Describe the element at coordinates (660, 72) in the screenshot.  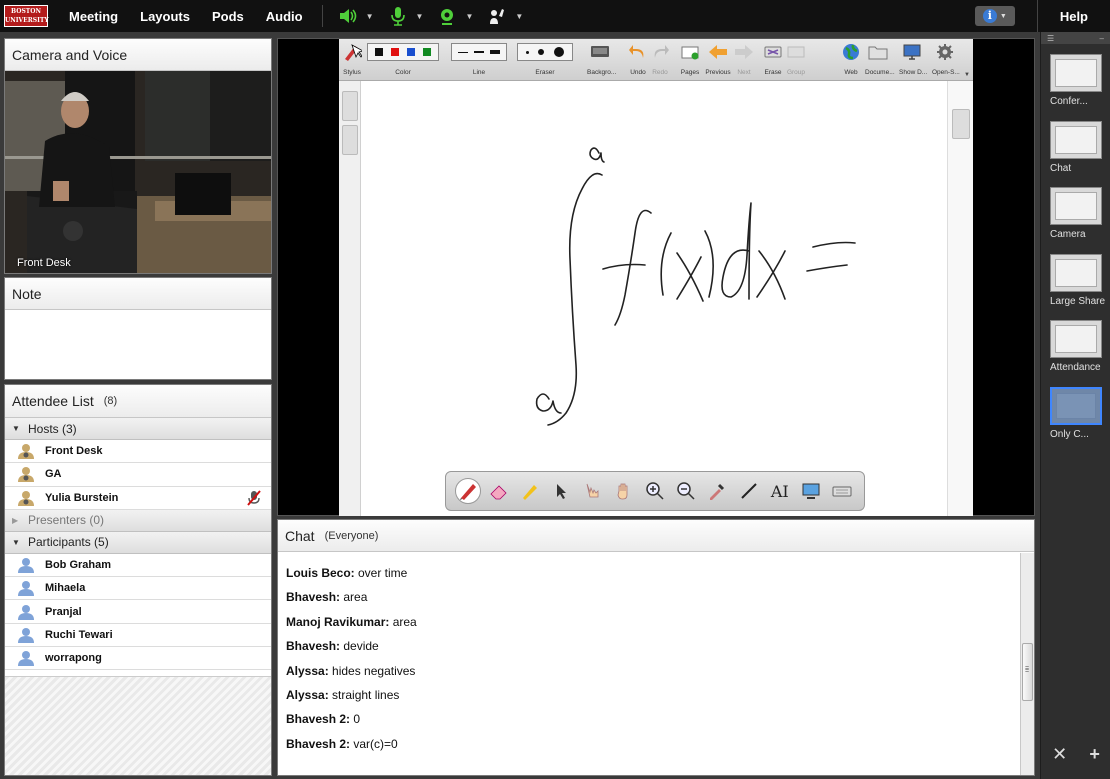
I see `tool-label: Redo` at that location.